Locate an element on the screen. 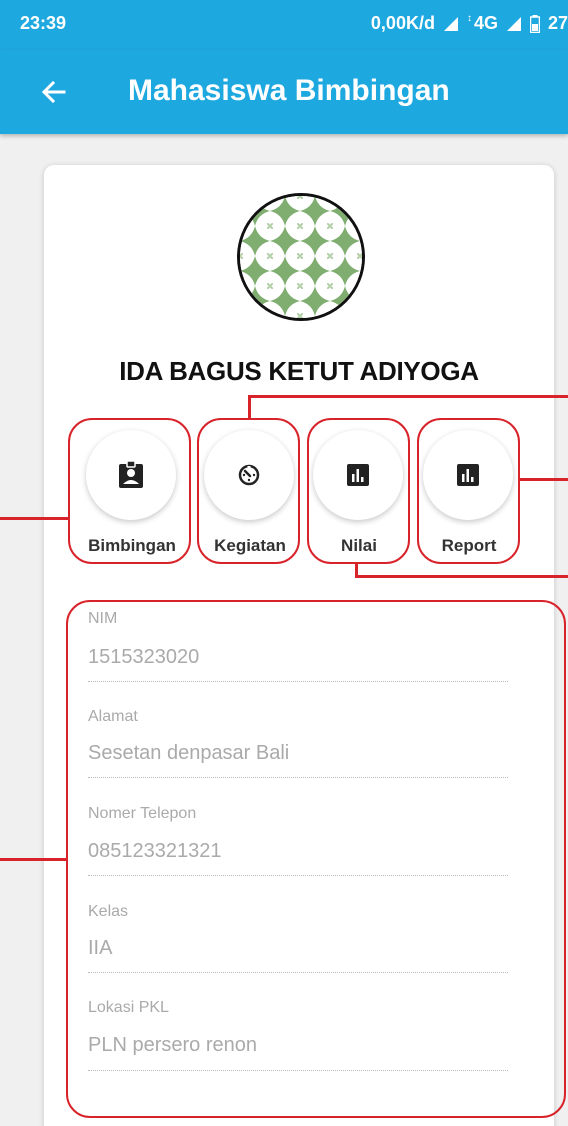  kelas-field: IIA is located at coordinates (100, 948).